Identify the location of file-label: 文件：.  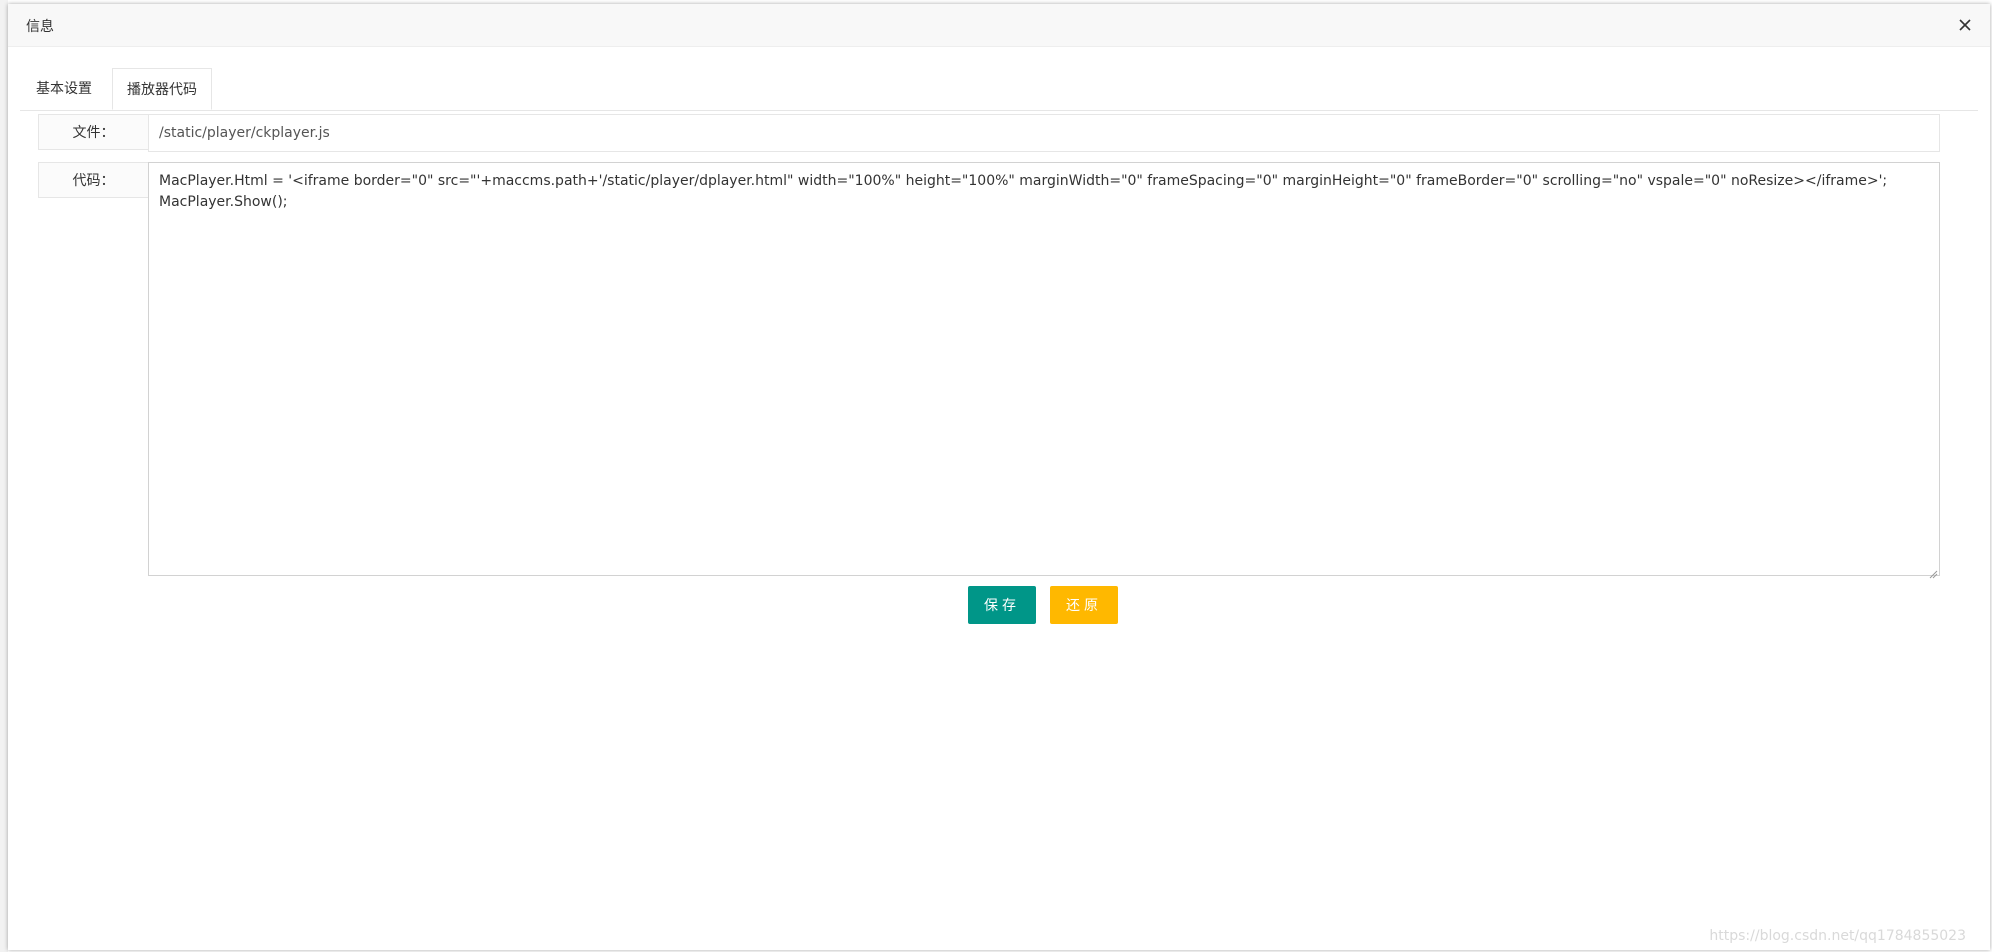
(93, 132).